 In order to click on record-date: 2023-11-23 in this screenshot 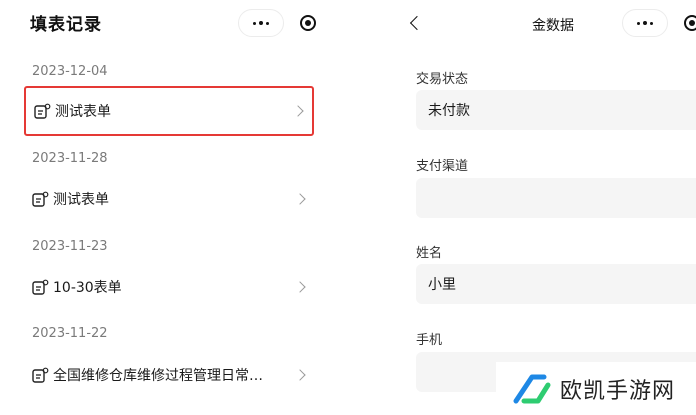, I will do `click(70, 246)`.